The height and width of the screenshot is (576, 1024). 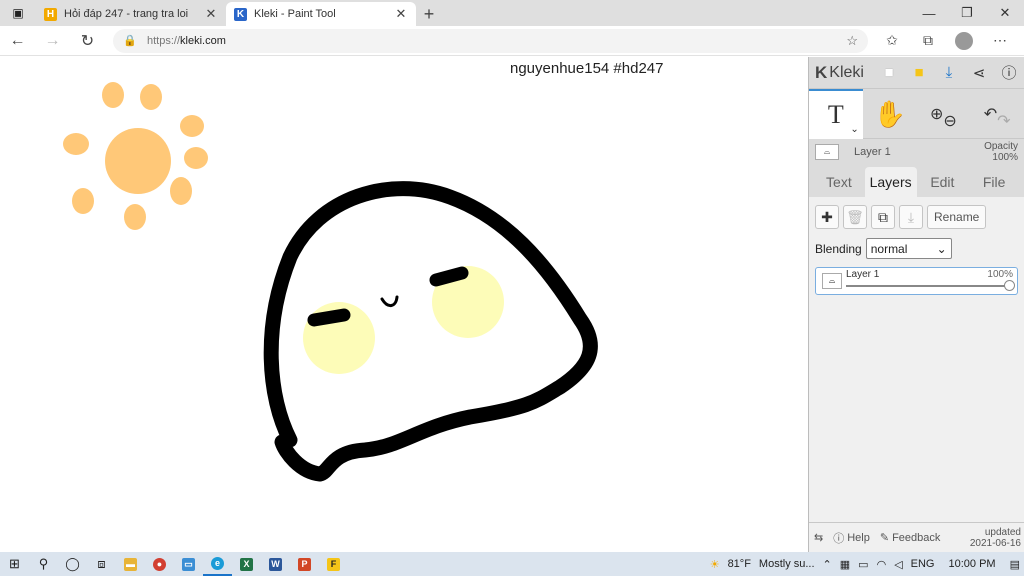 I want to click on update-info: updated 2021-06-16, so click(x=997, y=538).